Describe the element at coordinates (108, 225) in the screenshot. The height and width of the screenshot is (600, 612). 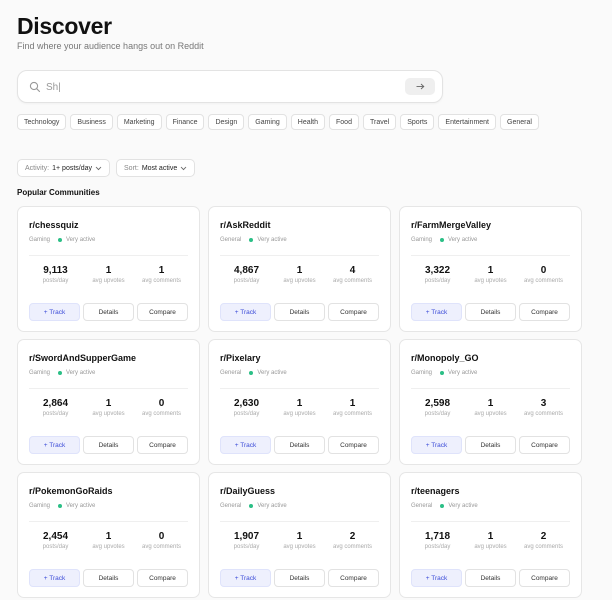
I see `community-name: r/chessquiz` at that location.